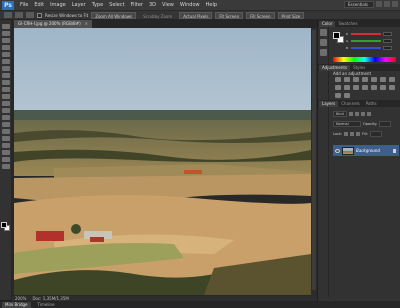 The height and width of the screenshot is (308, 400). I want to click on tab-timeline: Timeline, so click(46, 305).